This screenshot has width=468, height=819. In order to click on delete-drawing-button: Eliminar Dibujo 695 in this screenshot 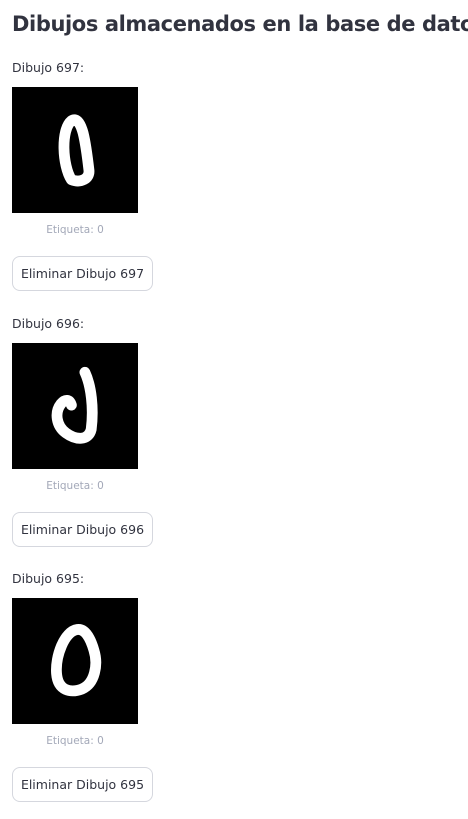, I will do `click(82, 784)`.